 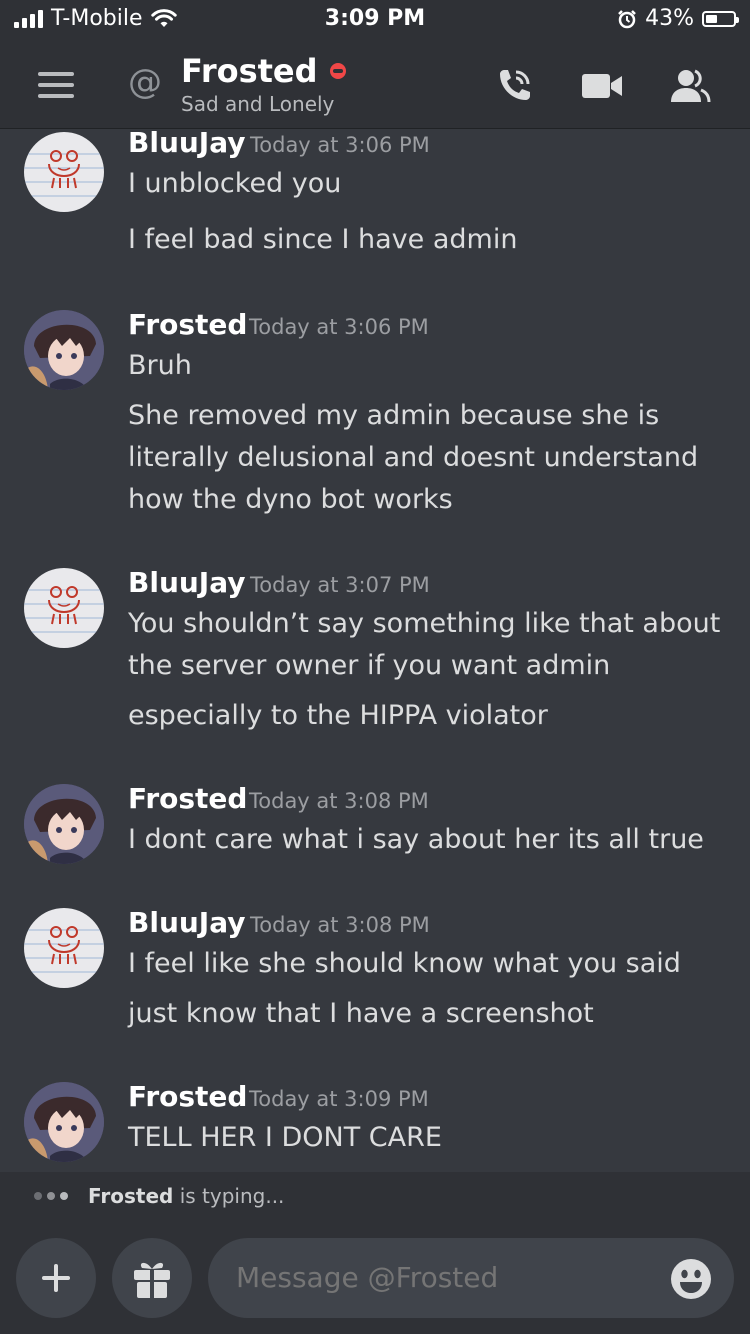 I want to click on gift-button, so click(x=152, y=1278).